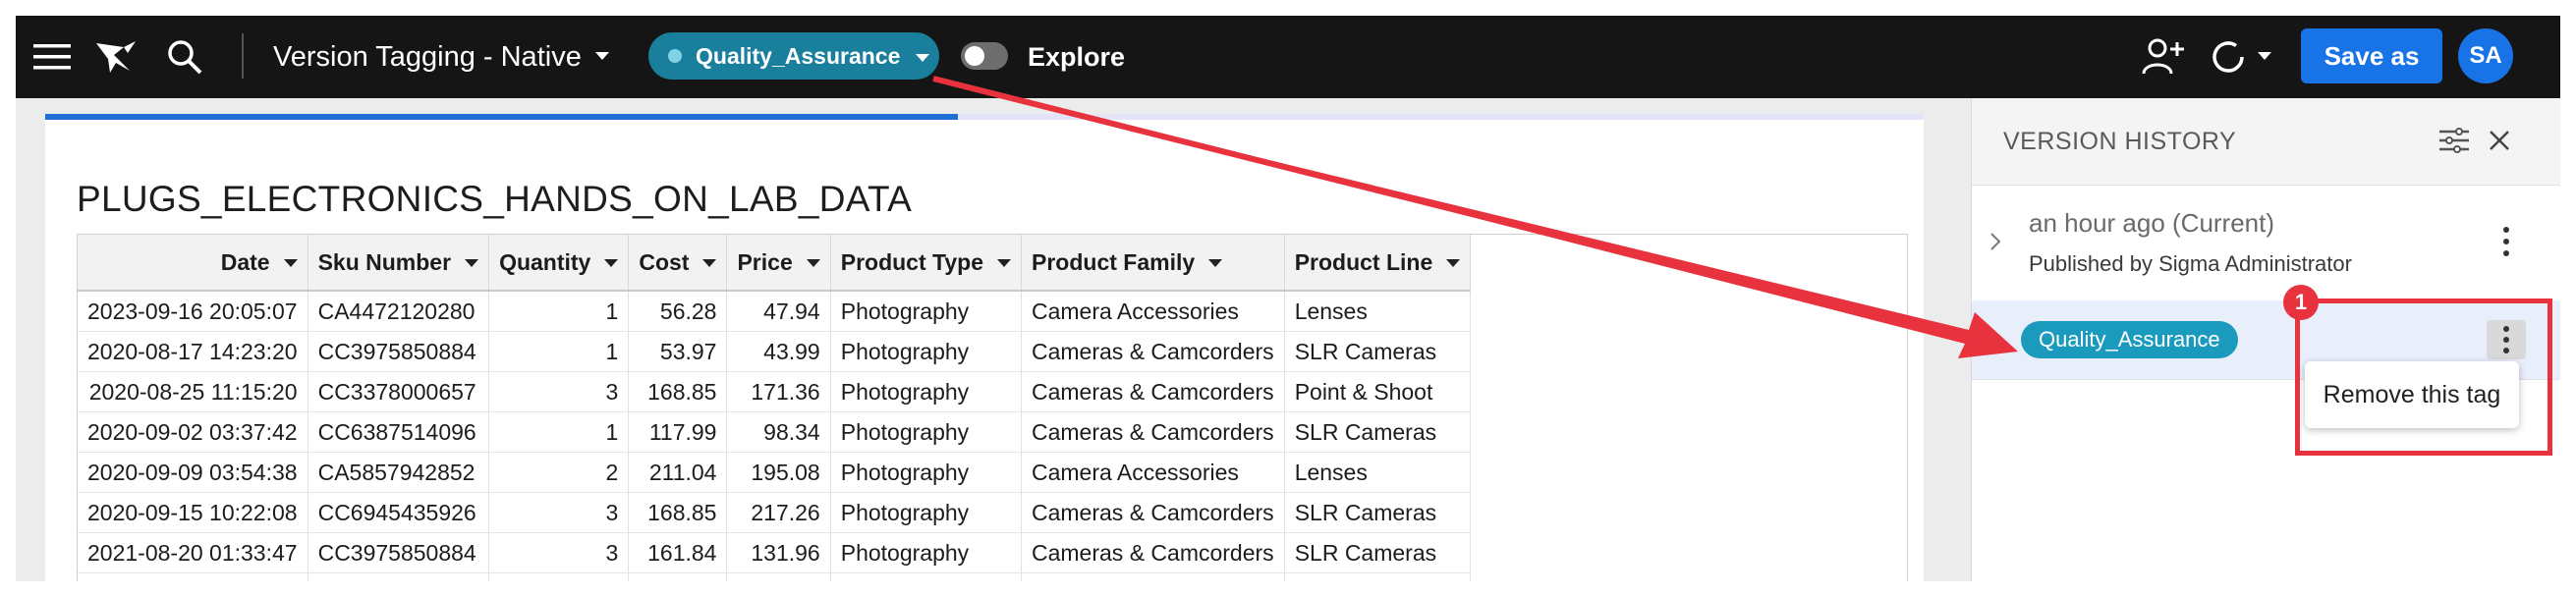  Describe the element at coordinates (678, 263) in the screenshot. I see `column-header: Cost` at that location.